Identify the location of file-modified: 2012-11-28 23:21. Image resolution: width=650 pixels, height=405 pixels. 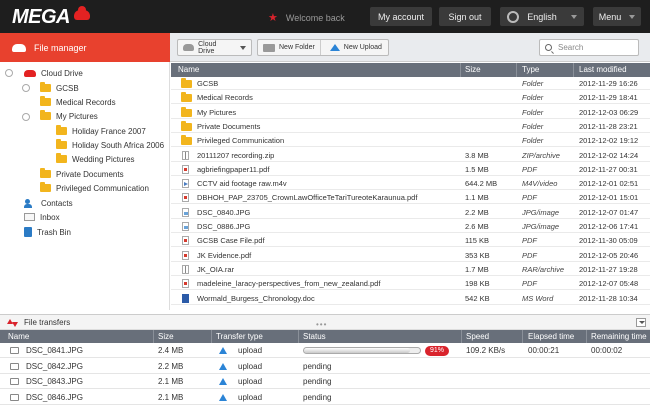
(608, 126).